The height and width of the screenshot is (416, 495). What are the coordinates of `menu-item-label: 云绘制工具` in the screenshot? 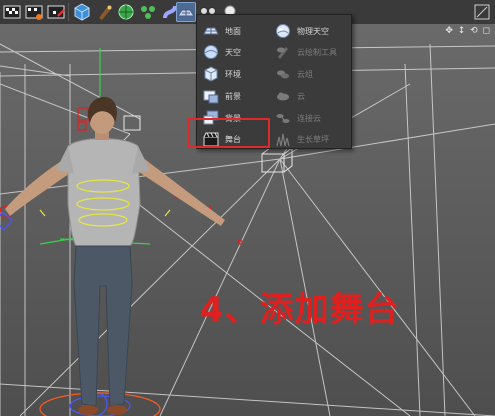 It's located at (317, 52).